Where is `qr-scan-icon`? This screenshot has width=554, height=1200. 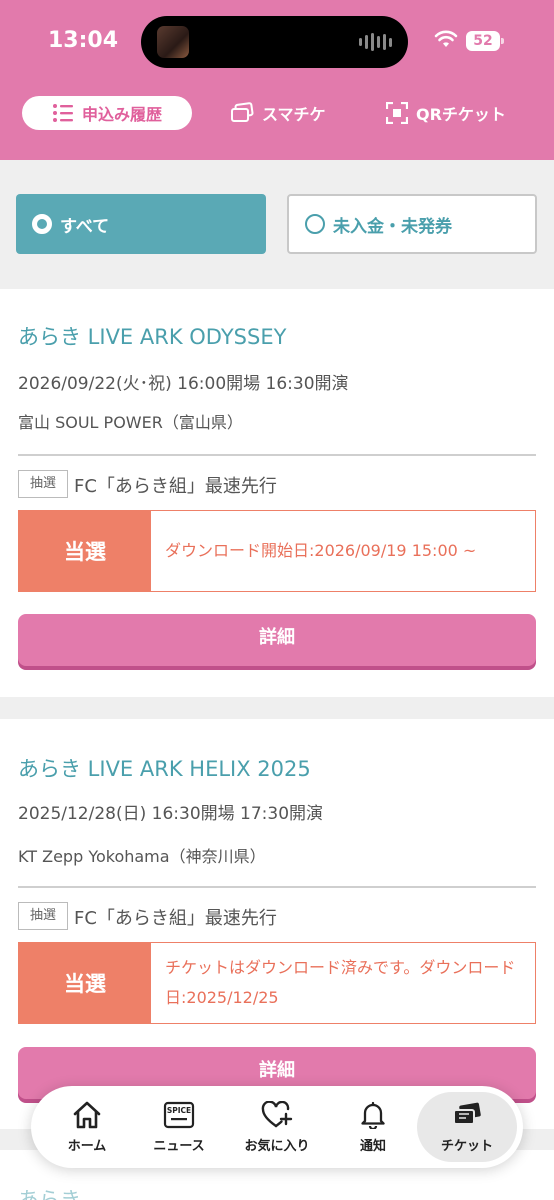
qr-scan-icon is located at coordinates (397, 113).